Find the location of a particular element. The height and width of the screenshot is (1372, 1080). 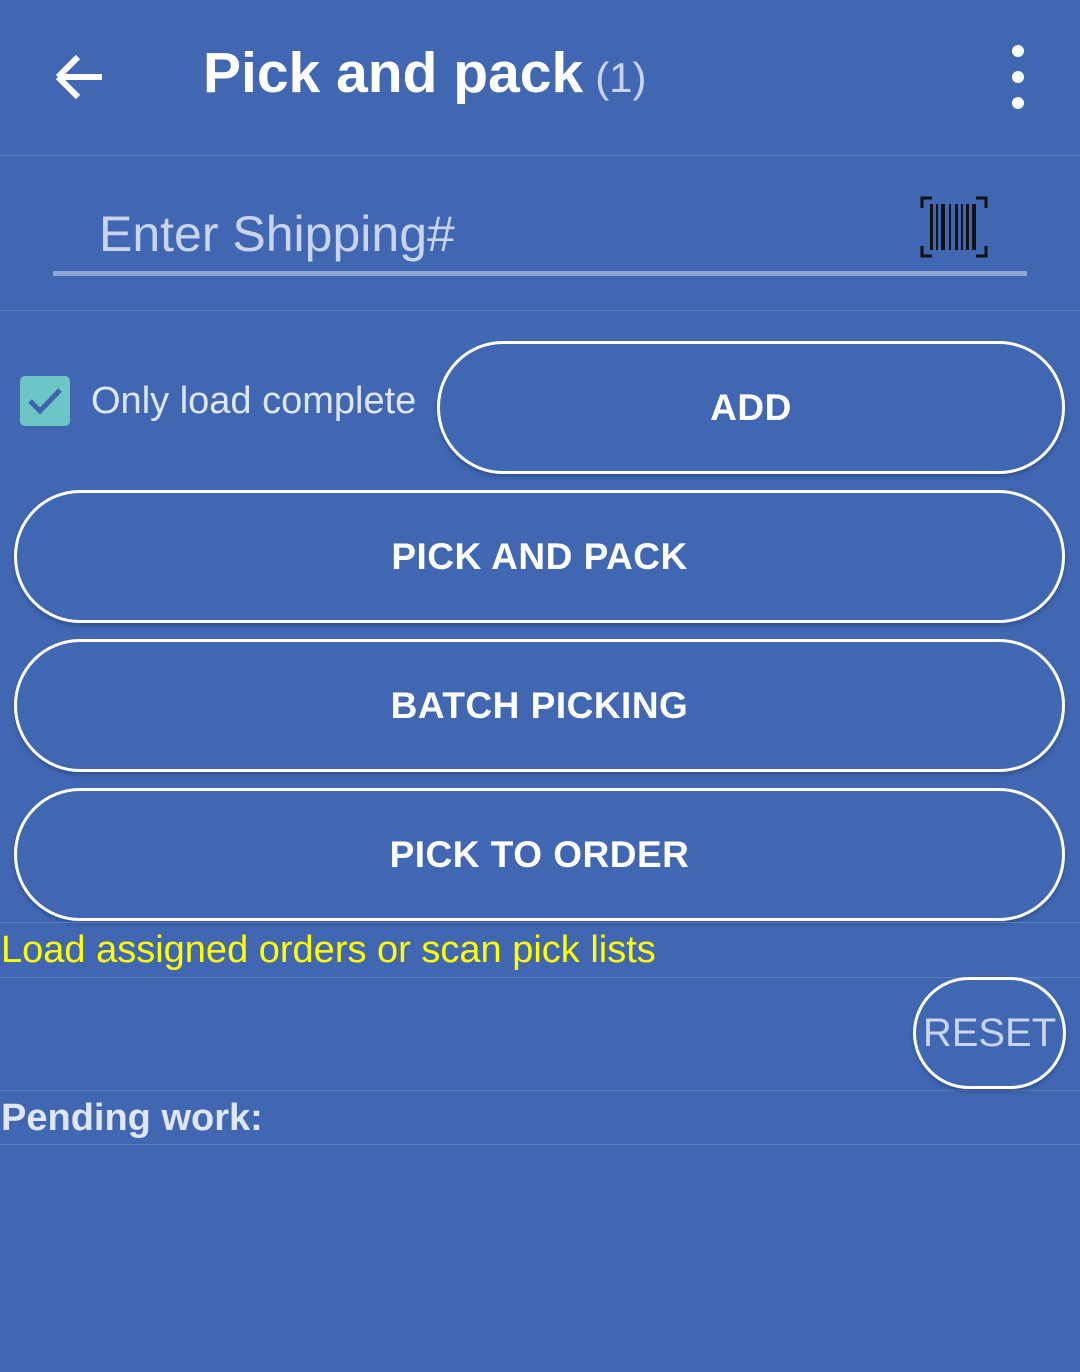

pick-and-pack-button: PICK AND PACK is located at coordinates (539, 556).